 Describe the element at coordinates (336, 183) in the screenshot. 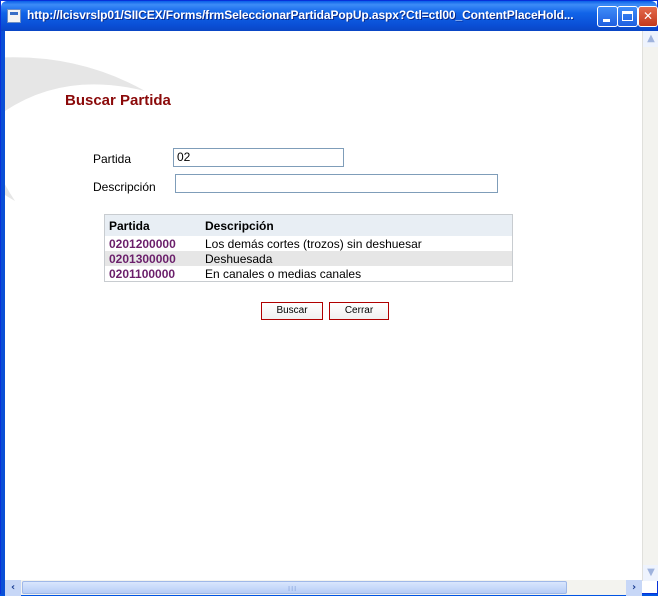

I see `descripcion-input` at that location.